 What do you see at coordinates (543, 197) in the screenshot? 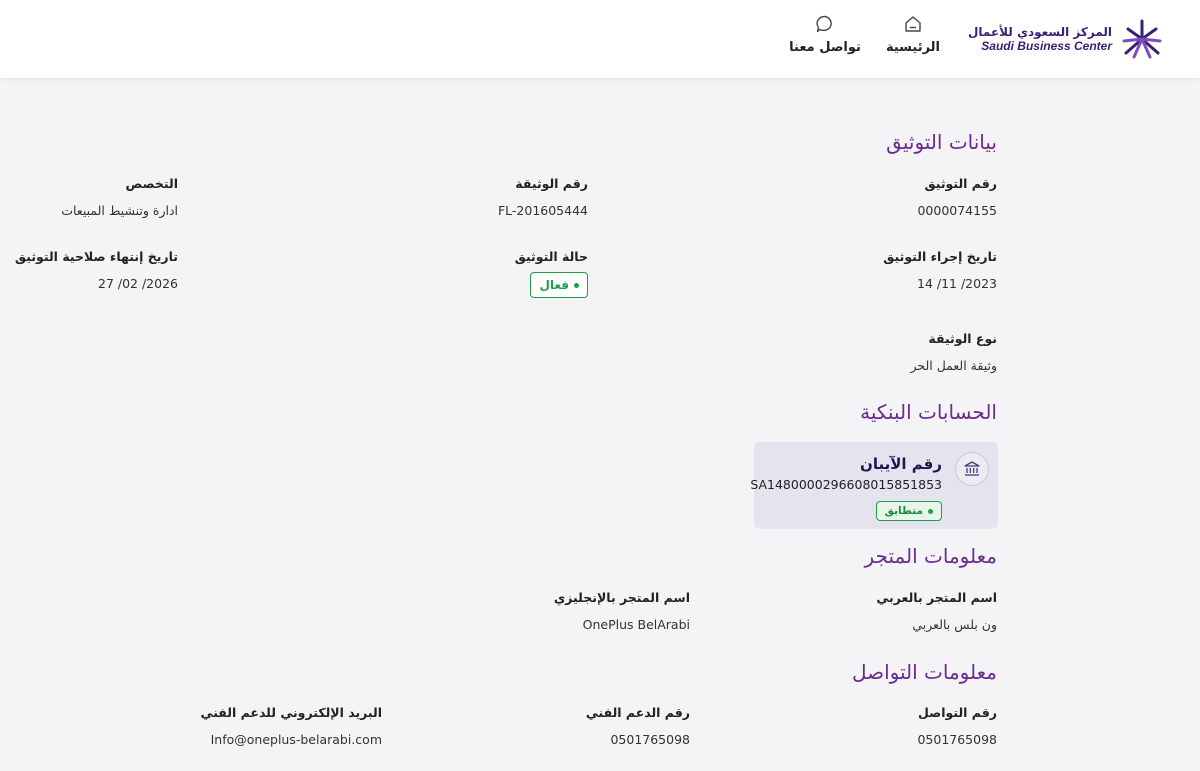
I see `field-document-id: رقم الوثيقة FL-201605444` at bounding box center [543, 197].